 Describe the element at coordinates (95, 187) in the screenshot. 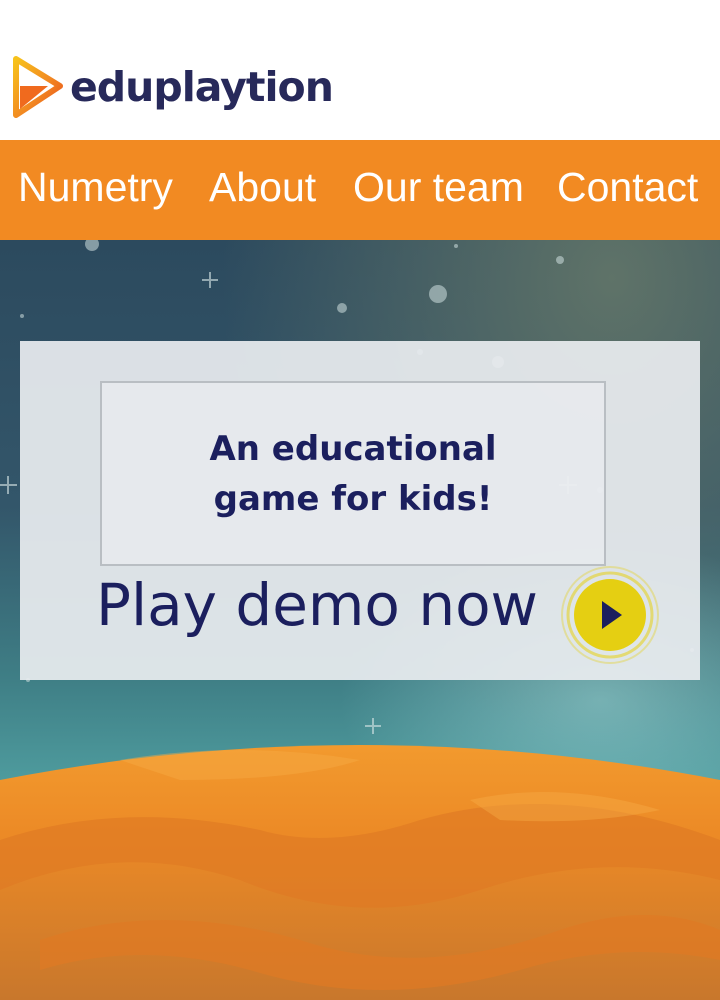

I see `nav-item-numetry: Numetry` at that location.